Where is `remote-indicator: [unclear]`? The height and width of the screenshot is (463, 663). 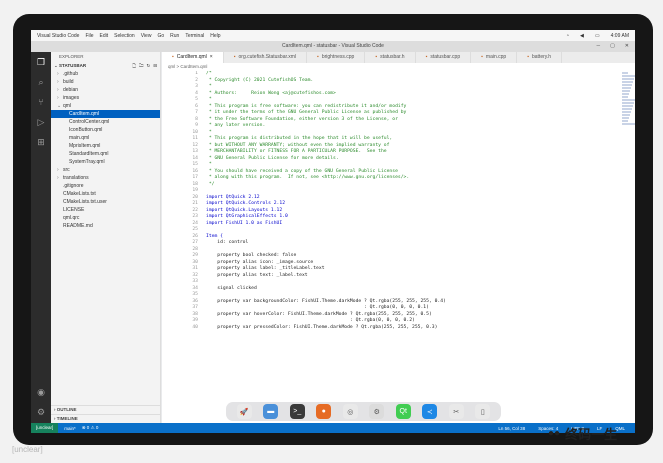 remote-indicator: [unclear] is located at coordinates (45, 428).